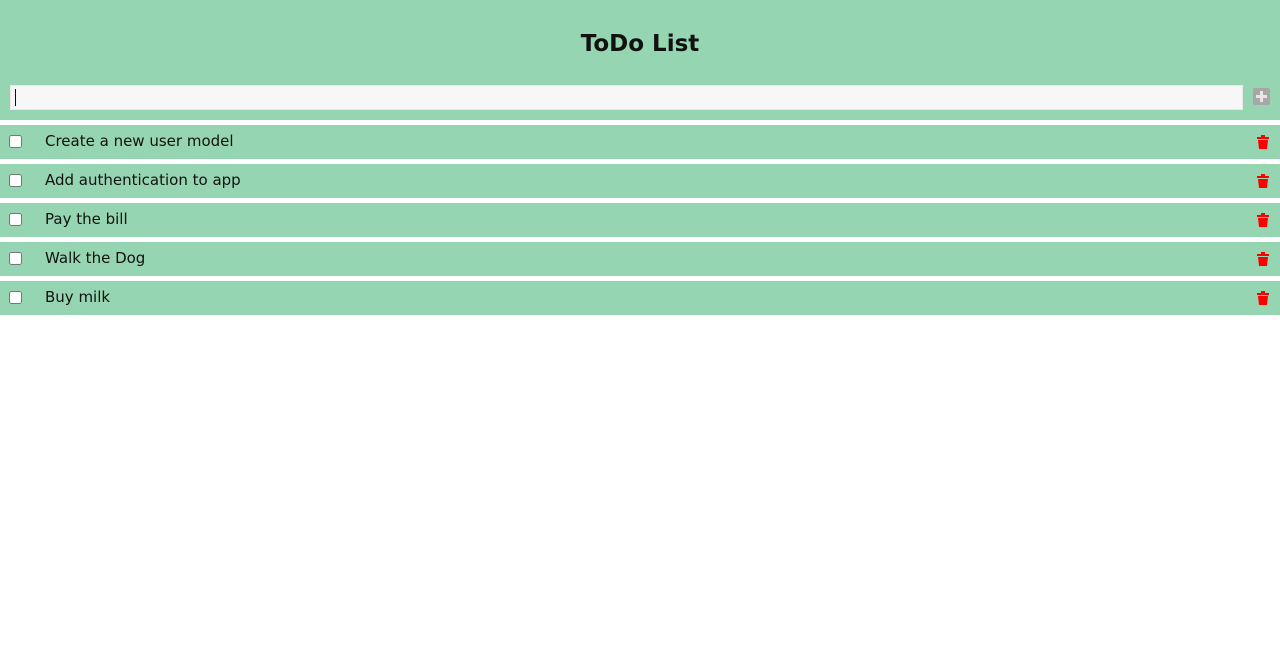 The image size is (1280, 654). What do you see at coordinates (95, 258) in the screenshot?
I see `todo-label: Walk the Dog` at bounding box center [95, 258].